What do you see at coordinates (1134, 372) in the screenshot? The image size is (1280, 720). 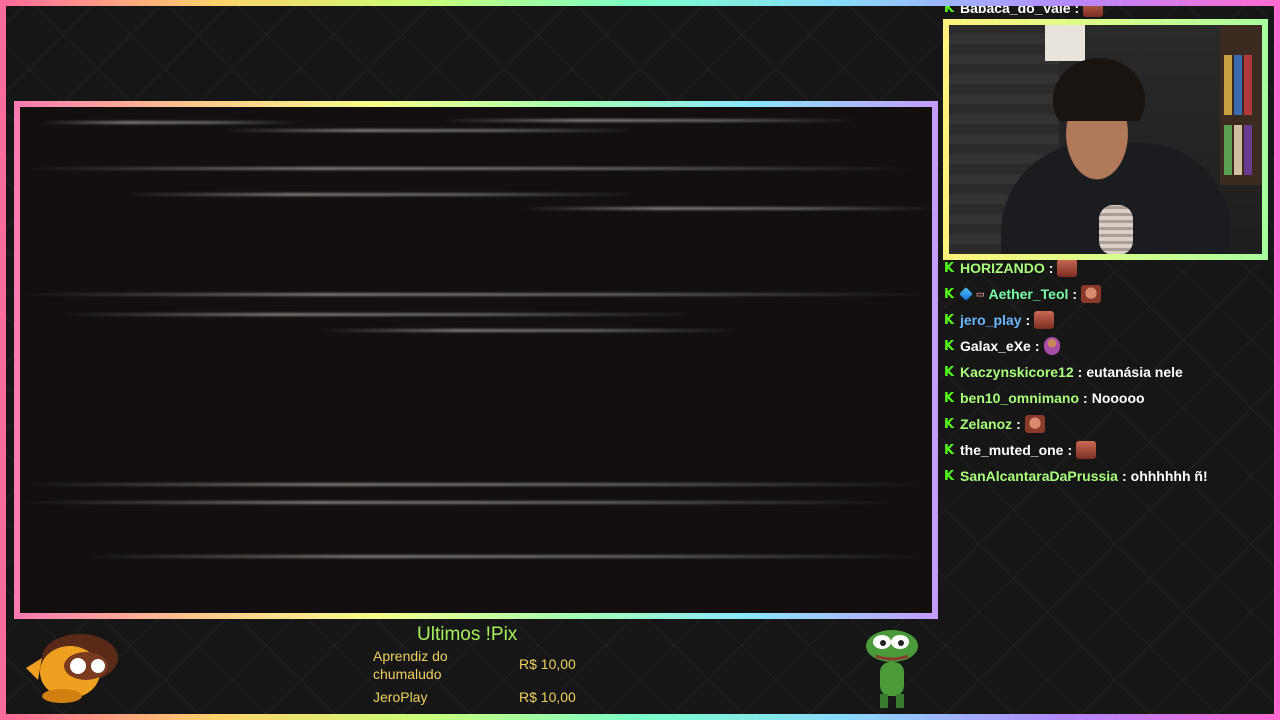 I see `chat-message-text: eutanásia nele` at bounding box center [1134, 372].